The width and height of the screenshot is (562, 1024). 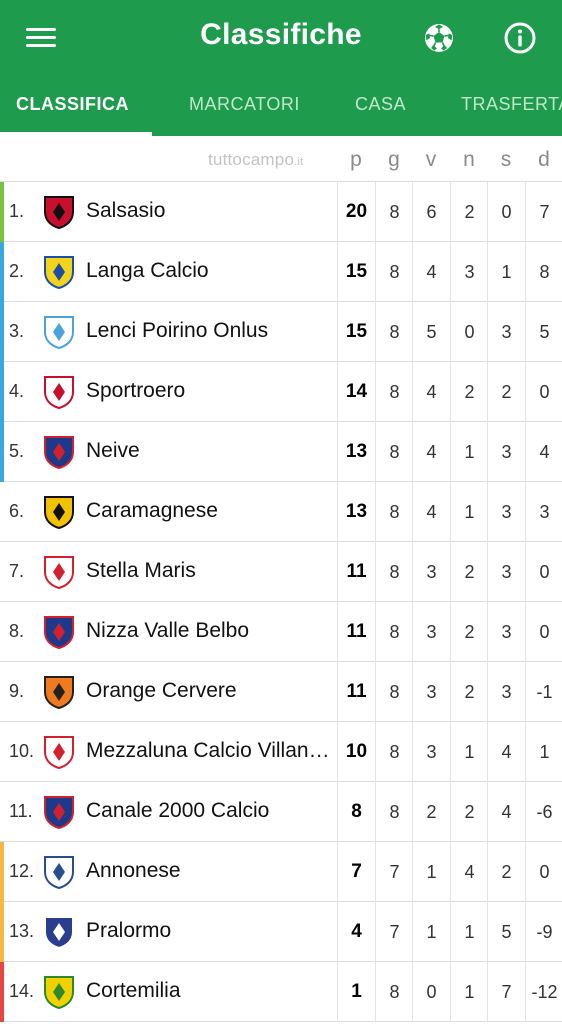 I want to click on tab-marcatori: MARCATORI, so click(x=244, y=104).